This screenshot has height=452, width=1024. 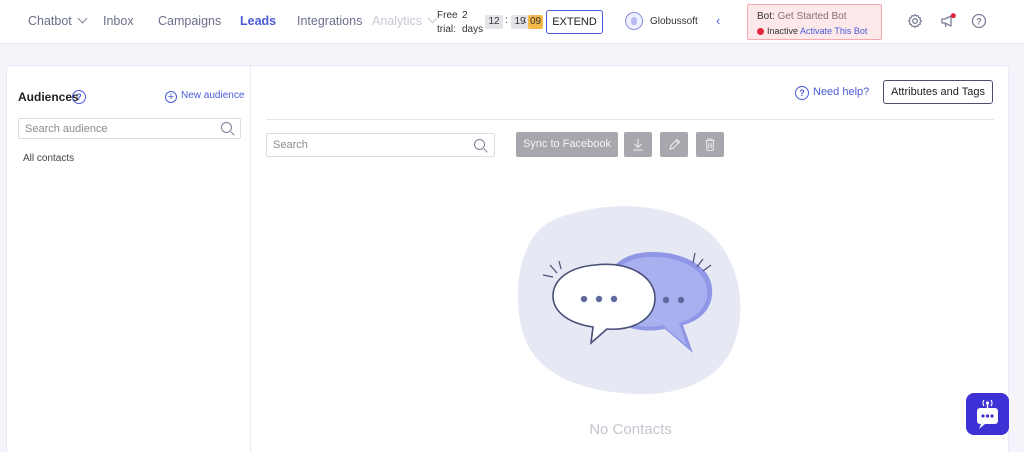 What do you see at coordinates (630, 429) in the screenshot?
I see `empty-state-message: No Contacts` at bounding box center [630, 429].